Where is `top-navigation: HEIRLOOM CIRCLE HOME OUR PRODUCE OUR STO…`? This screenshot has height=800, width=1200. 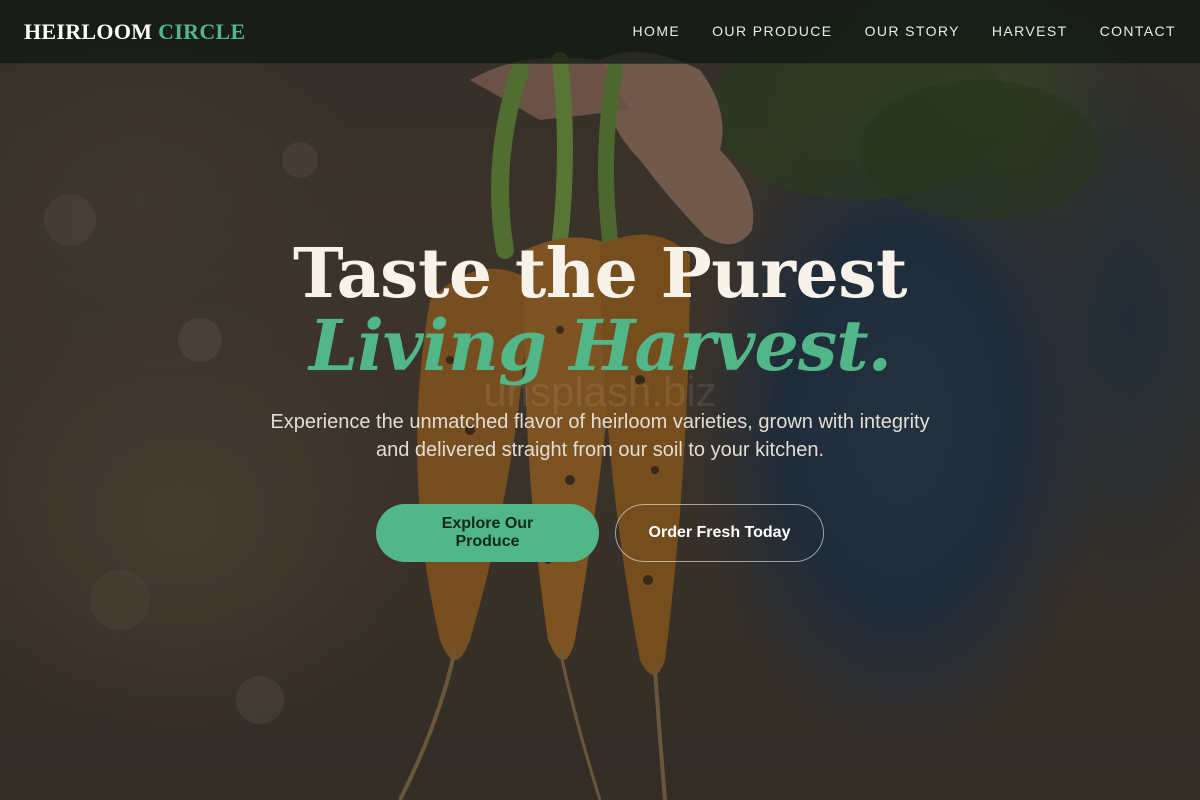 top-navigation: HEIRLOOM CIRCLE HOME OUR PRODUCE OUR STO… is located at coordinates (600, 32).